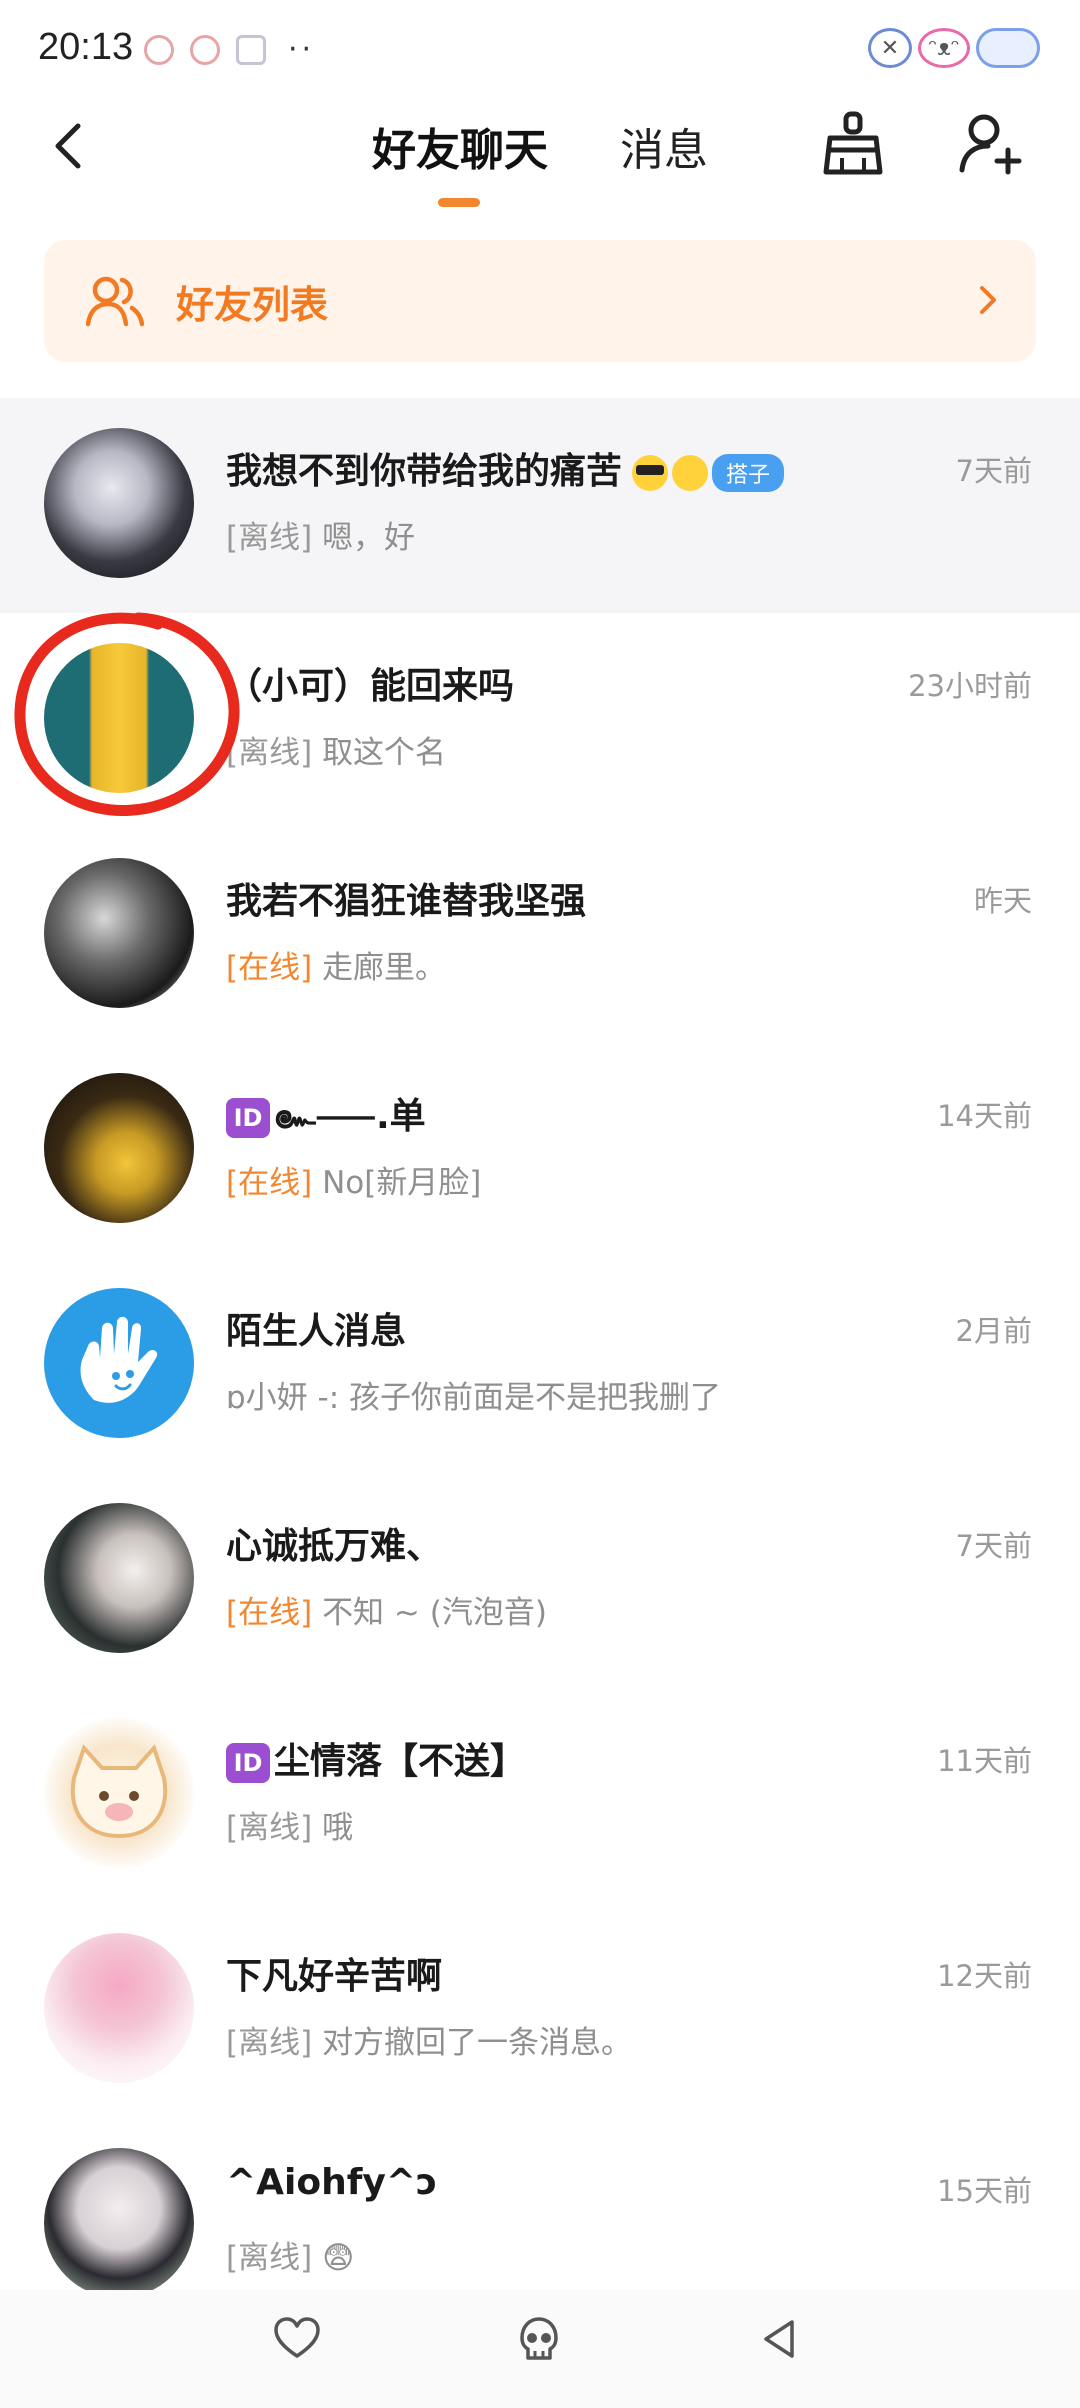  I want to click on chat-time: 14天前, so click(984, 1116).